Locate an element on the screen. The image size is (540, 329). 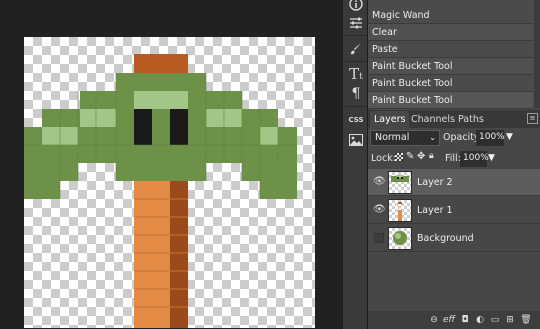
eye-left is located at coordinates (143, 127).